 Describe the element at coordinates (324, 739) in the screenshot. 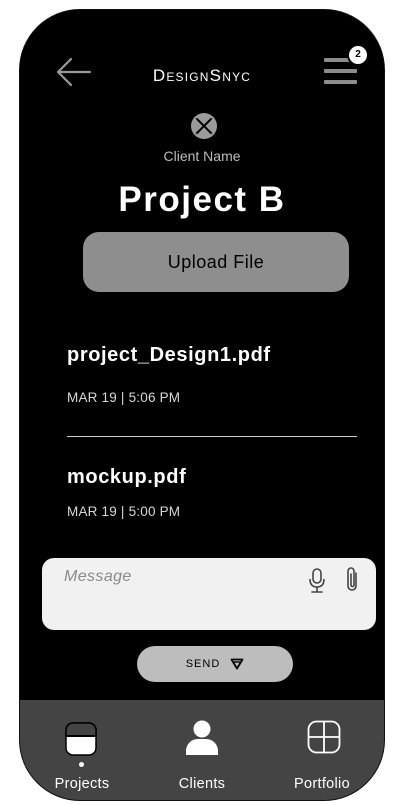

I see `grid-icon` at that location.